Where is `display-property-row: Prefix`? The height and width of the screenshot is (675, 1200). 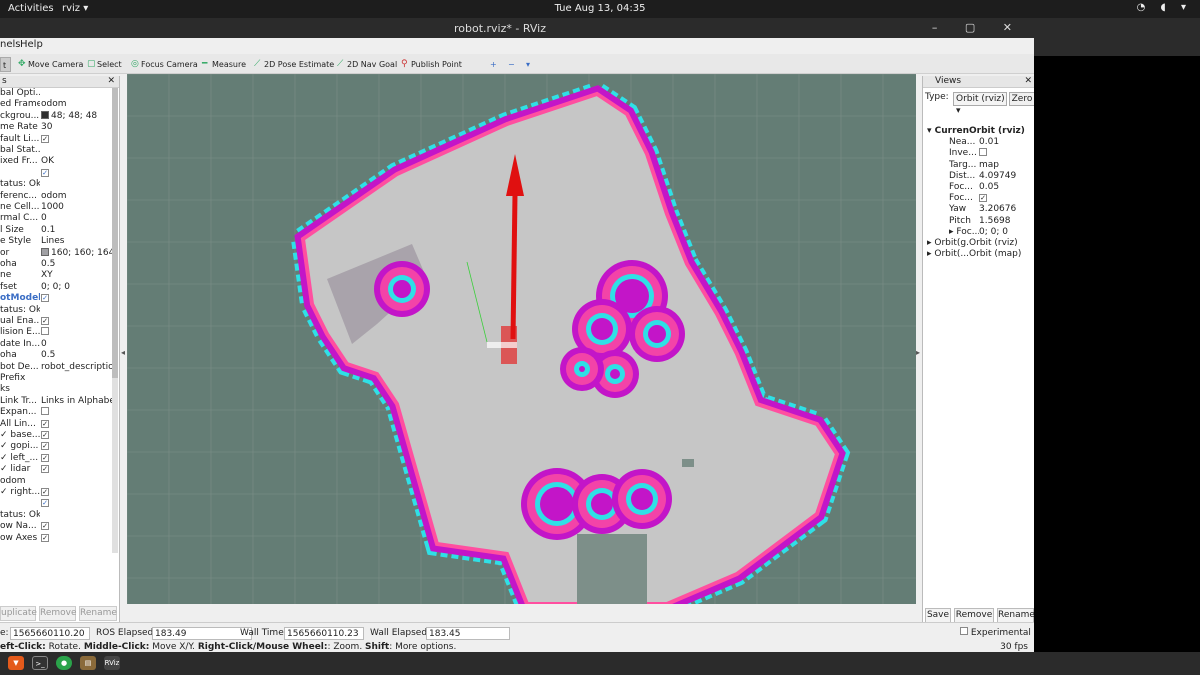 display-property-row: Prefix is located at coordinates (56, 378).